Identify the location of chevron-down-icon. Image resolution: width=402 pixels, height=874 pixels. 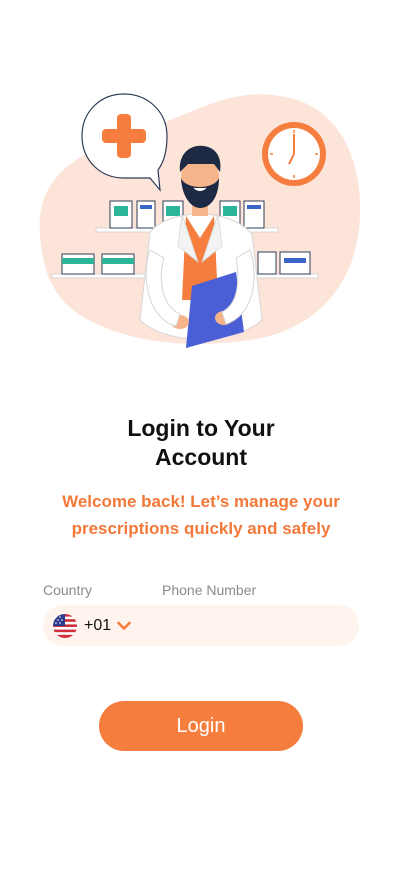
(124, 625).